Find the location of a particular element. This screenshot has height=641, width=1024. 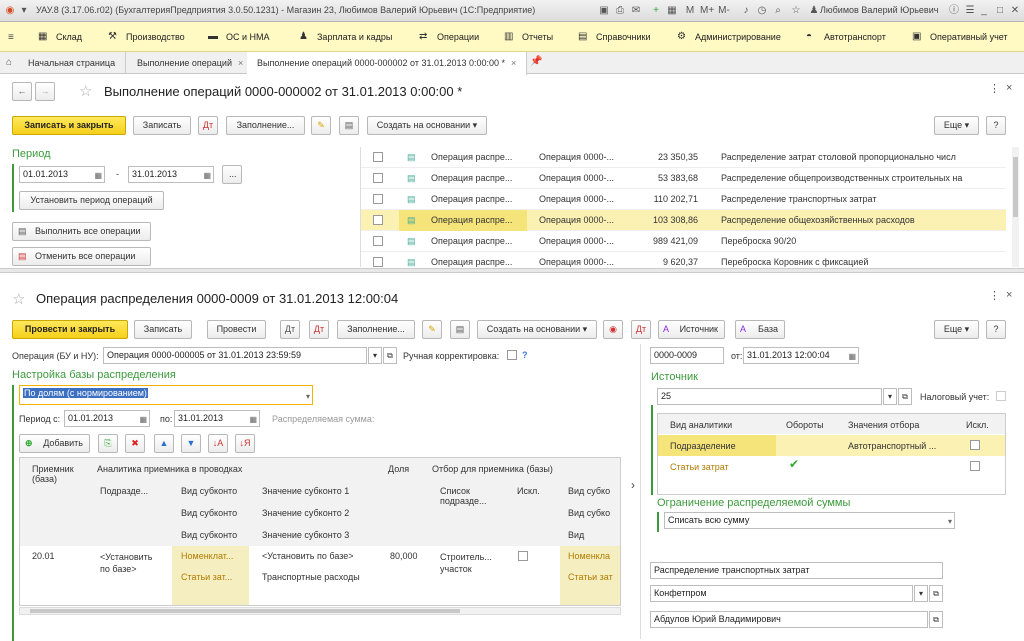

maximize-icon: □ is located at coordinates (1000, 11).